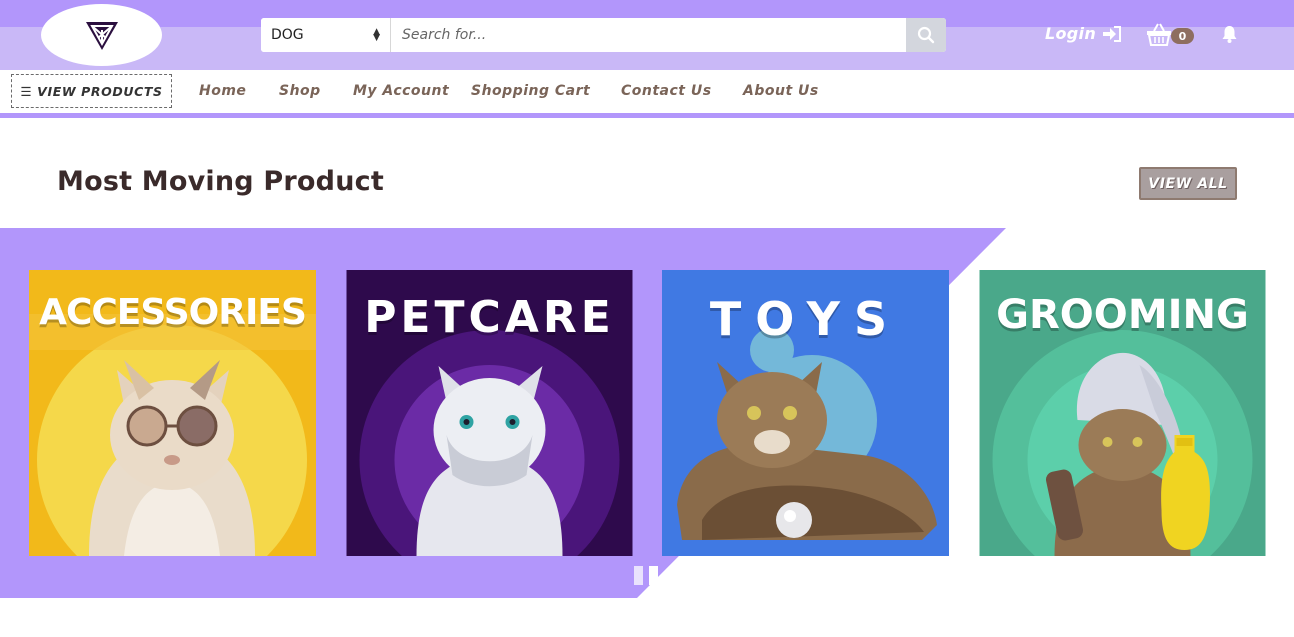 The image size is (1294, 637). Describe the element at coordinates (530, 91) in the screenshot. I see `nav-link-shopping-cart: Shopping Cart` at that location.